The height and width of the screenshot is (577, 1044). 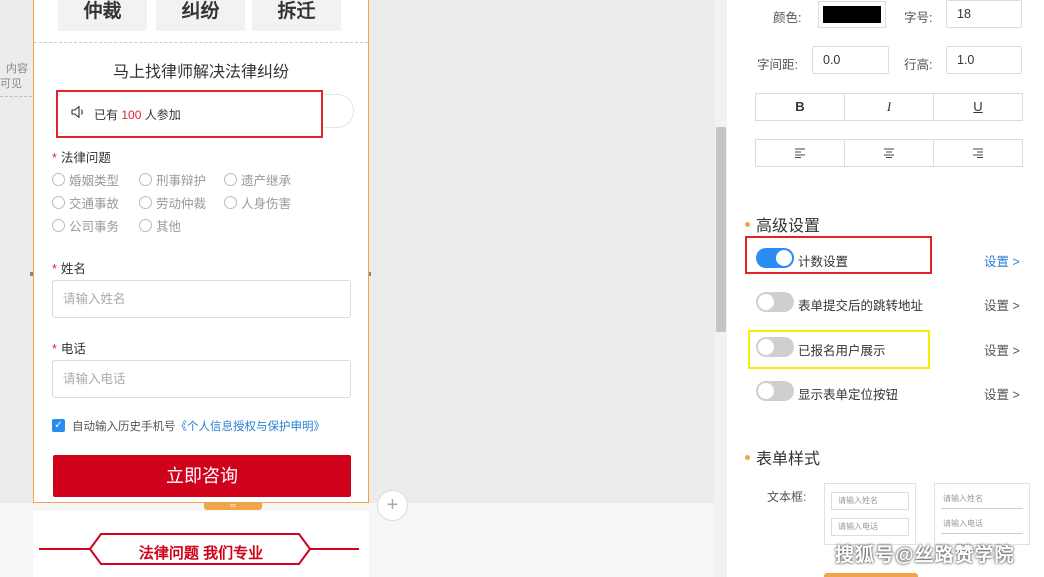 I want to click on left-cropped-note: 内容 可见, so click(x=14, y=77).